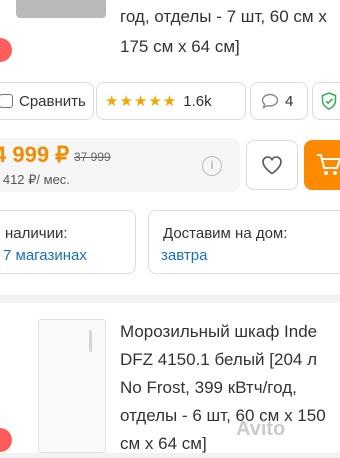  I want to click on pickup-availability: наличии: 7 магазинах, so click(68, 242).